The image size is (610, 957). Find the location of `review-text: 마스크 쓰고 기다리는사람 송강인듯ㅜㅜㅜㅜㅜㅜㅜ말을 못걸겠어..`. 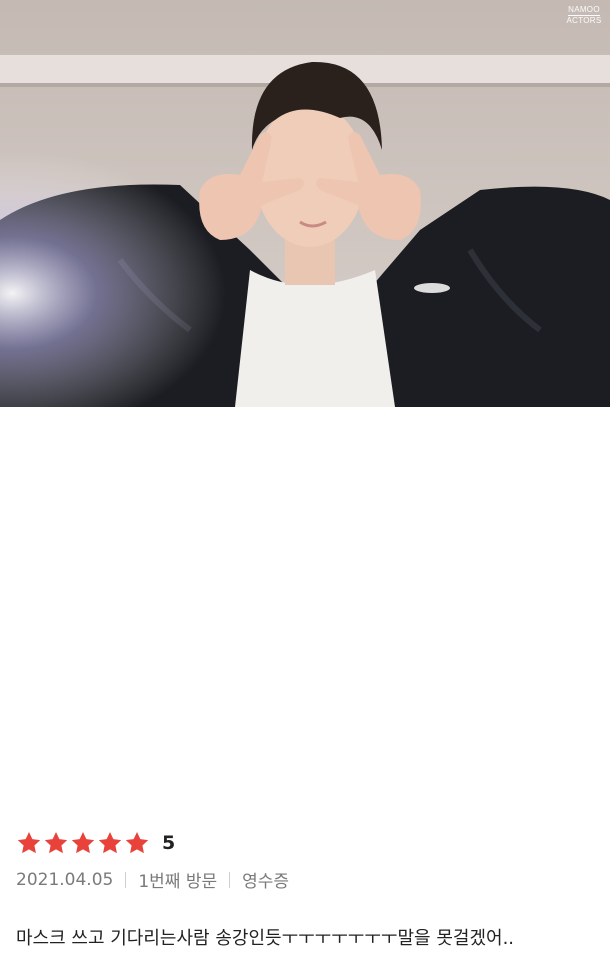

review-text: 마스크 쓰고 기다리는사람 송강인듯ㅜㅜㅜㅜㅜㅜㅜ말을 못걸겠어.. is located at coordinates (265, 938).